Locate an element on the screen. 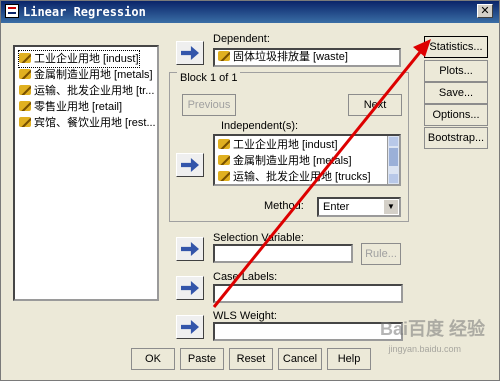  annotation-arrowhead is located at coordinates (422, 48).